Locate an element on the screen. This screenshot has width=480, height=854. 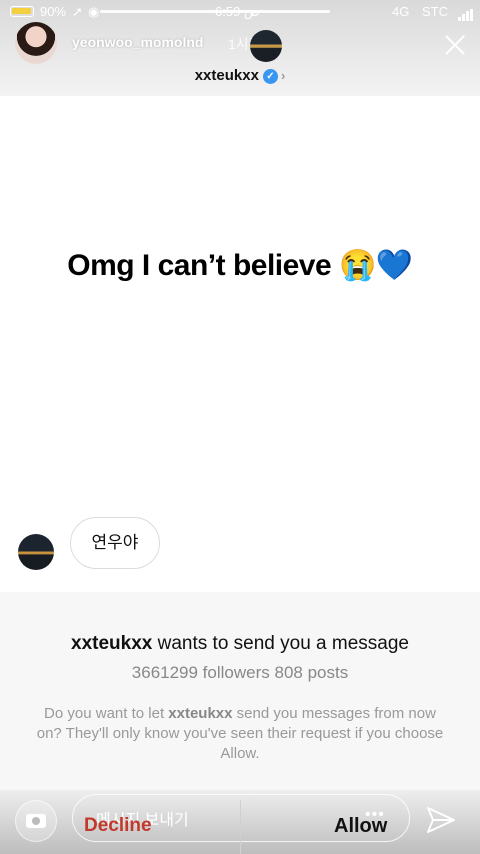
request-title: xxteukxx wants to send you a message is located at coordinates (240, 644).